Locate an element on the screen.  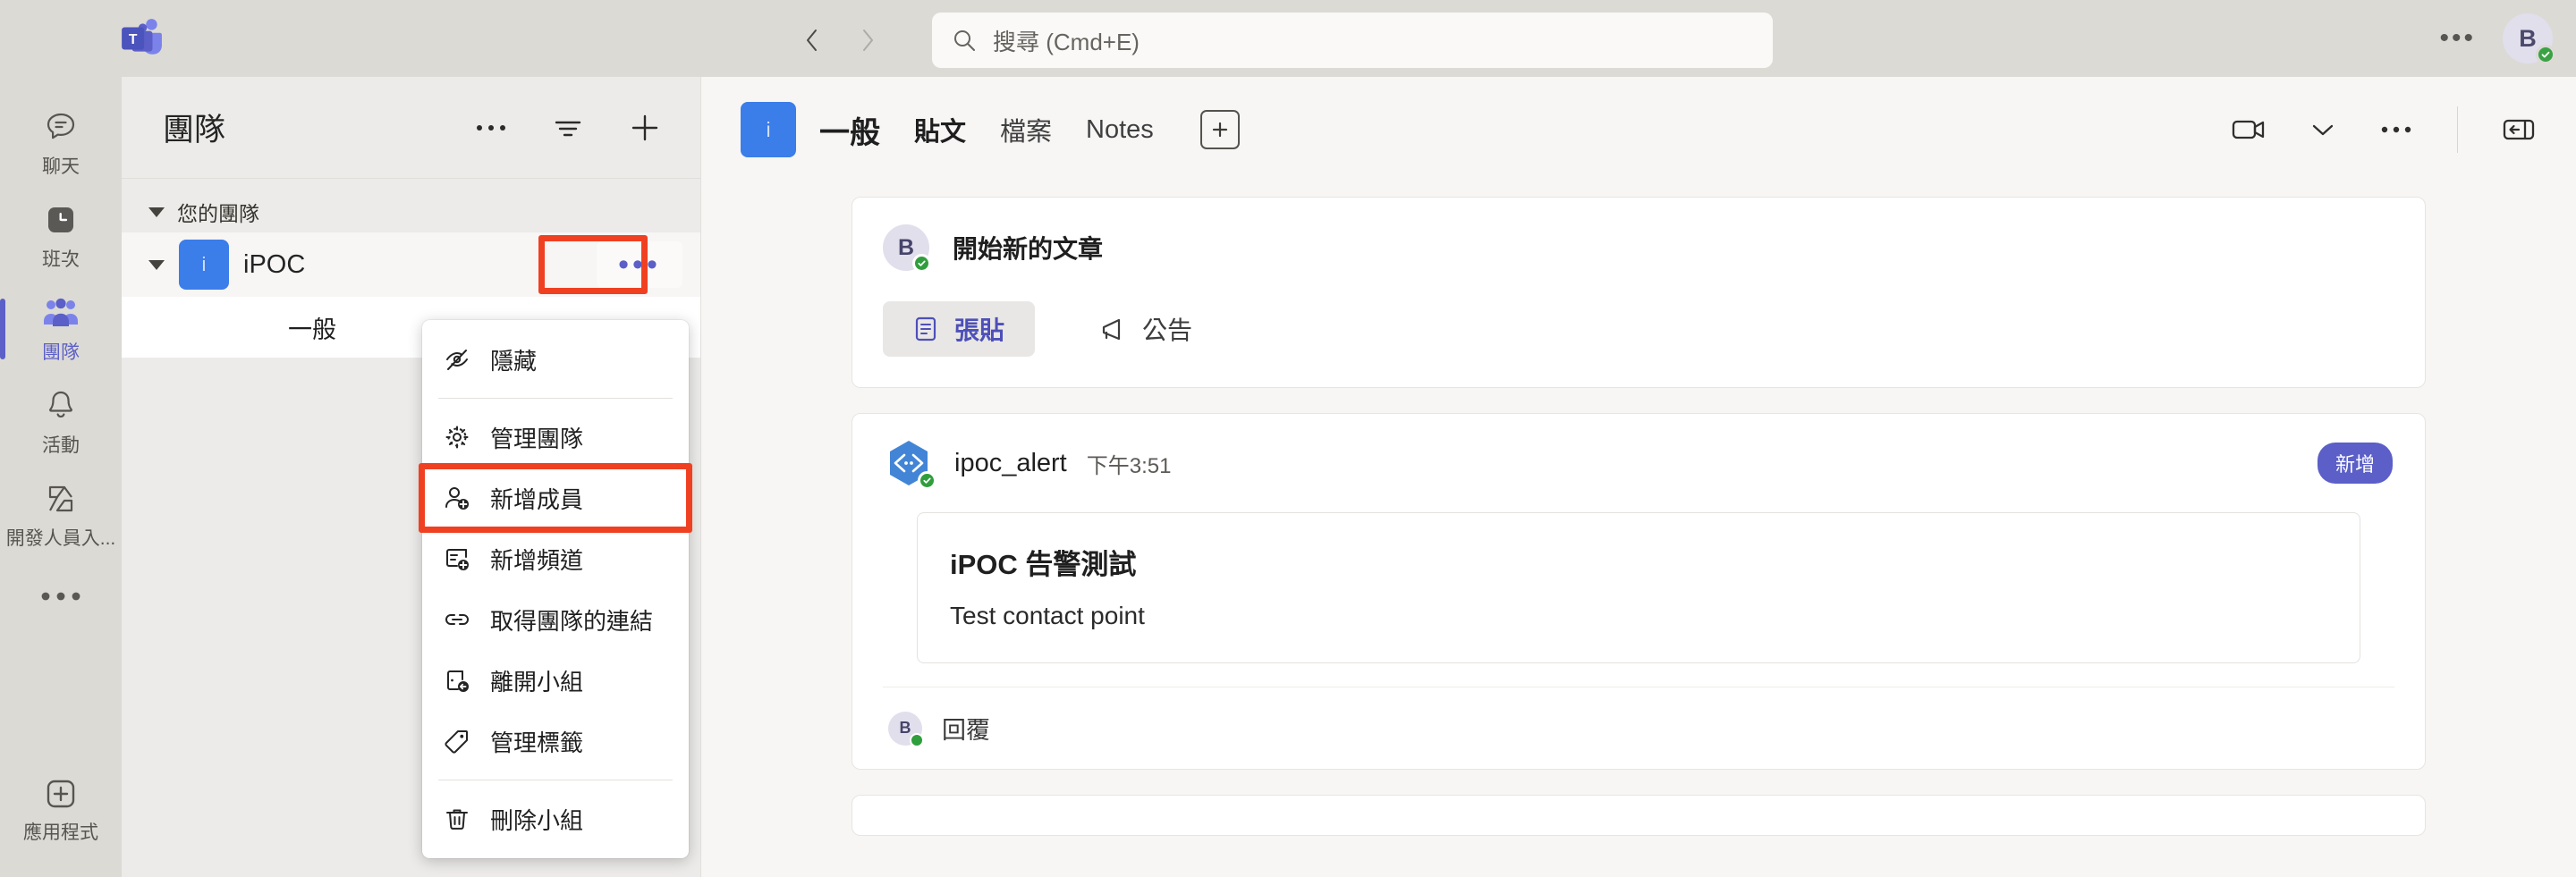
add-team-button is located at coordinates (645, 128).